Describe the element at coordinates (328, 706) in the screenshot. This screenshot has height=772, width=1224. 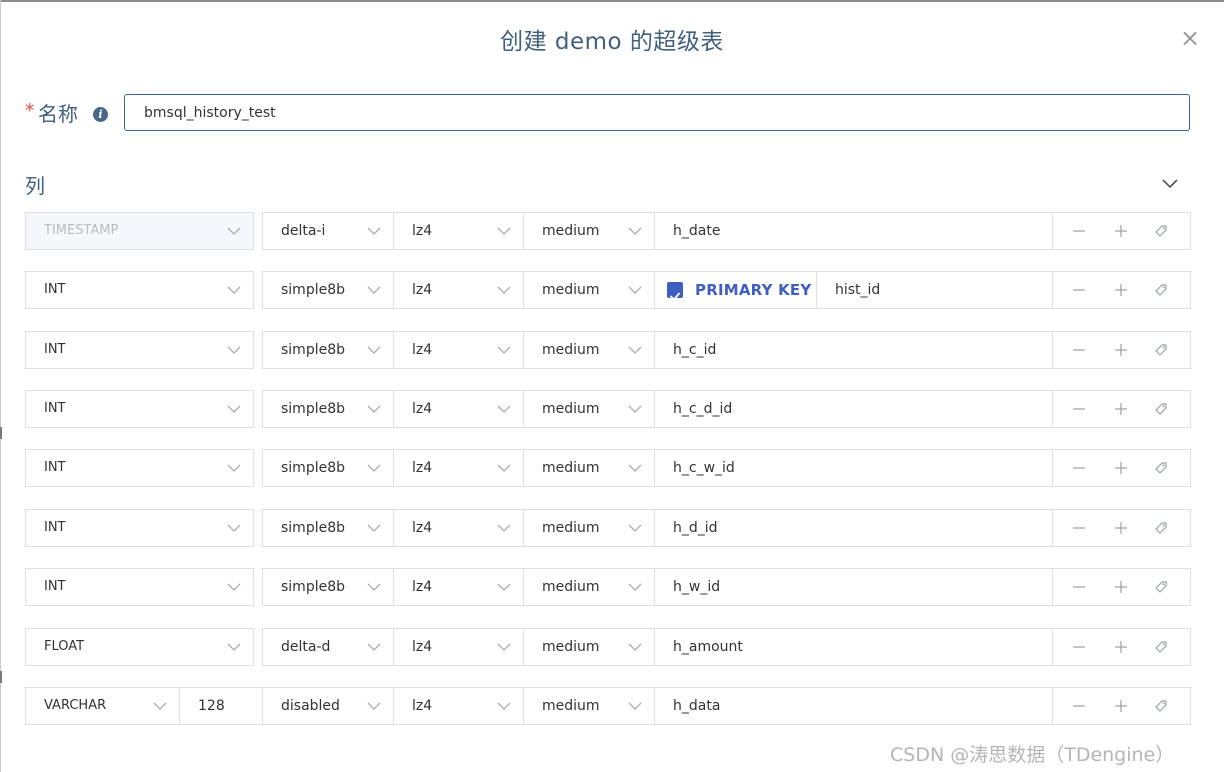
I see `encoding-select: disabled` at that location.